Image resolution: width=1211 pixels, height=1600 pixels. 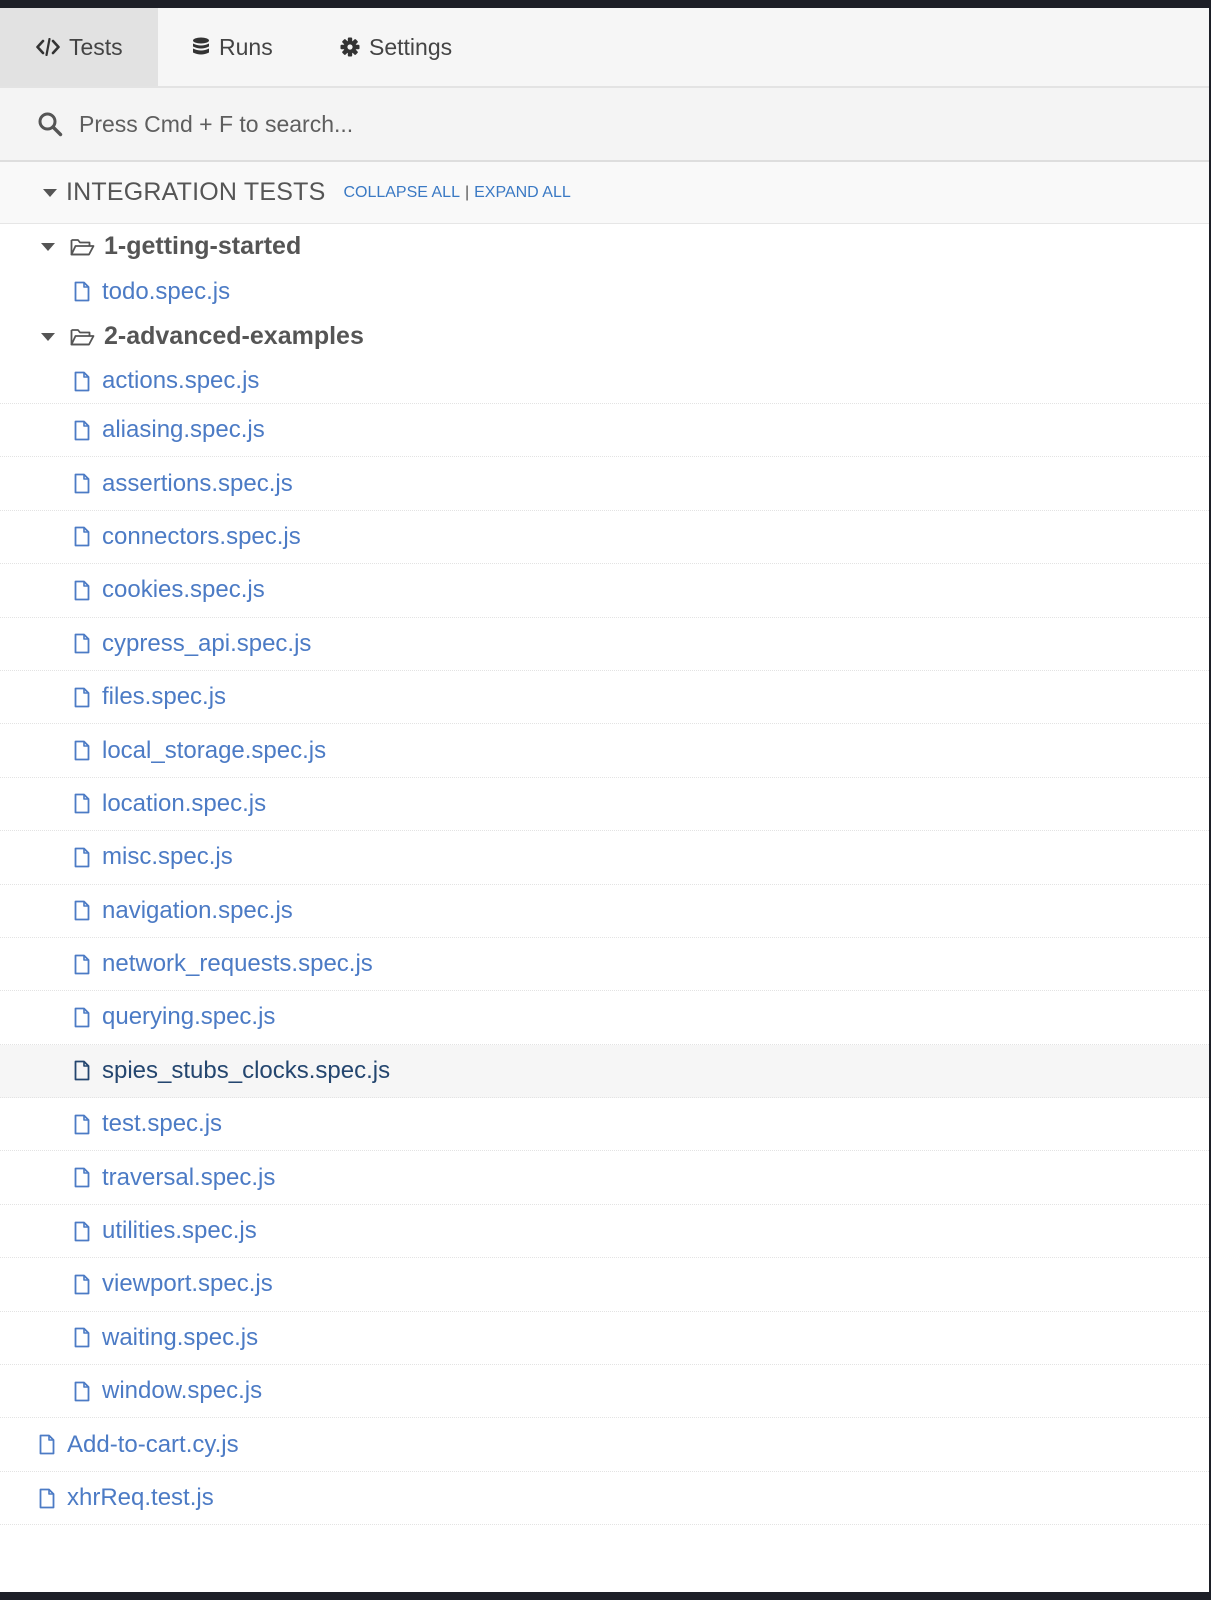 I want to click on spec-file-row: aliasing.spec.js, so click(x=604, y=431).